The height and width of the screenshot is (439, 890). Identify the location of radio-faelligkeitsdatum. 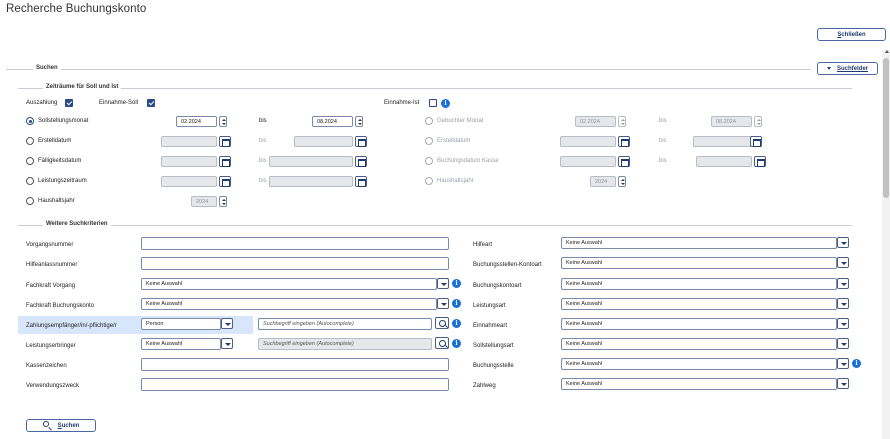
(30, 161).